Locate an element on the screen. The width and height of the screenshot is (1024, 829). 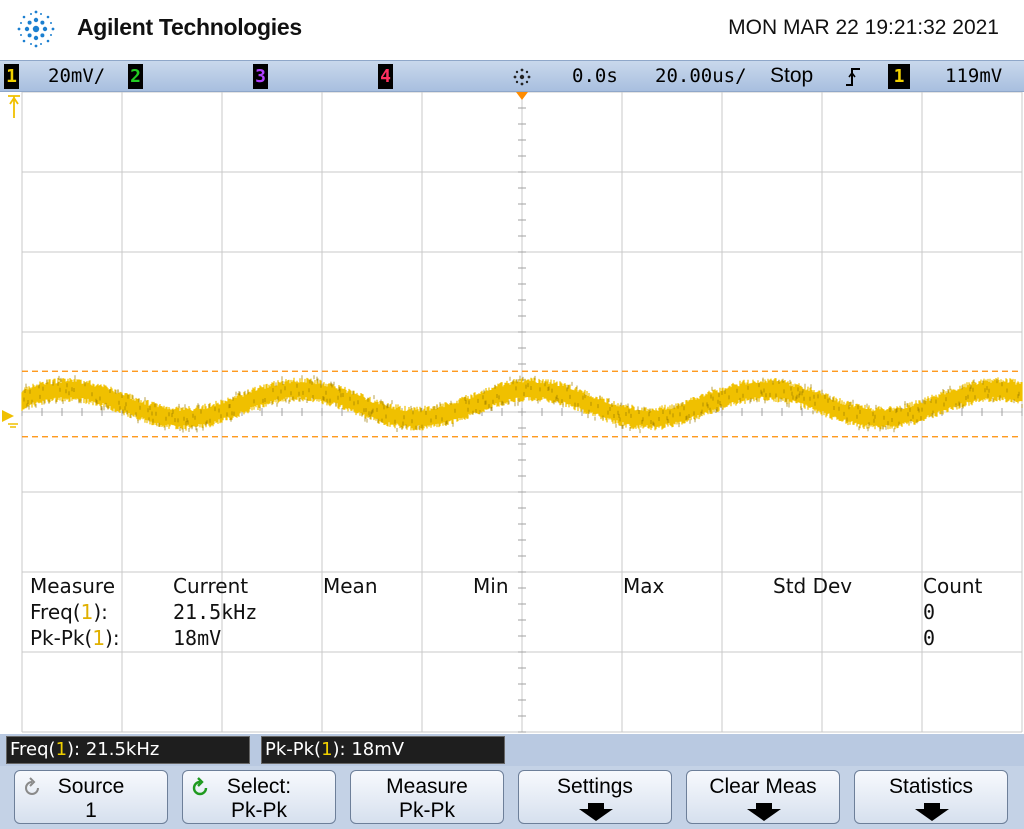
table-header-current: Current is located at coordinates (211, 586).